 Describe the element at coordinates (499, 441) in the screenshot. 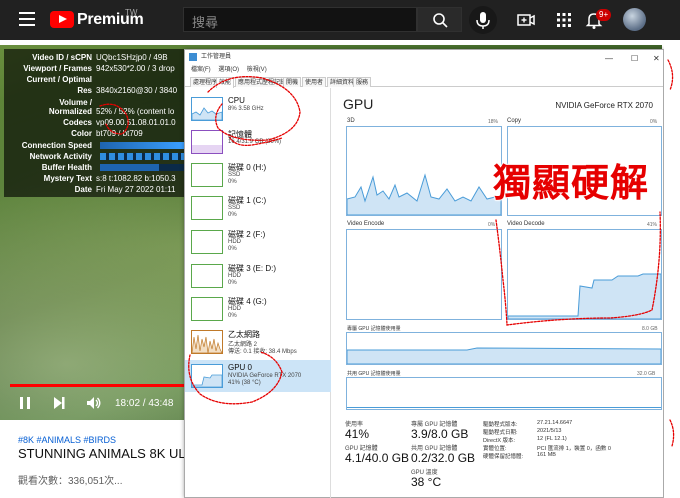

I see `detail-key: DirectX 版本:` at that location.